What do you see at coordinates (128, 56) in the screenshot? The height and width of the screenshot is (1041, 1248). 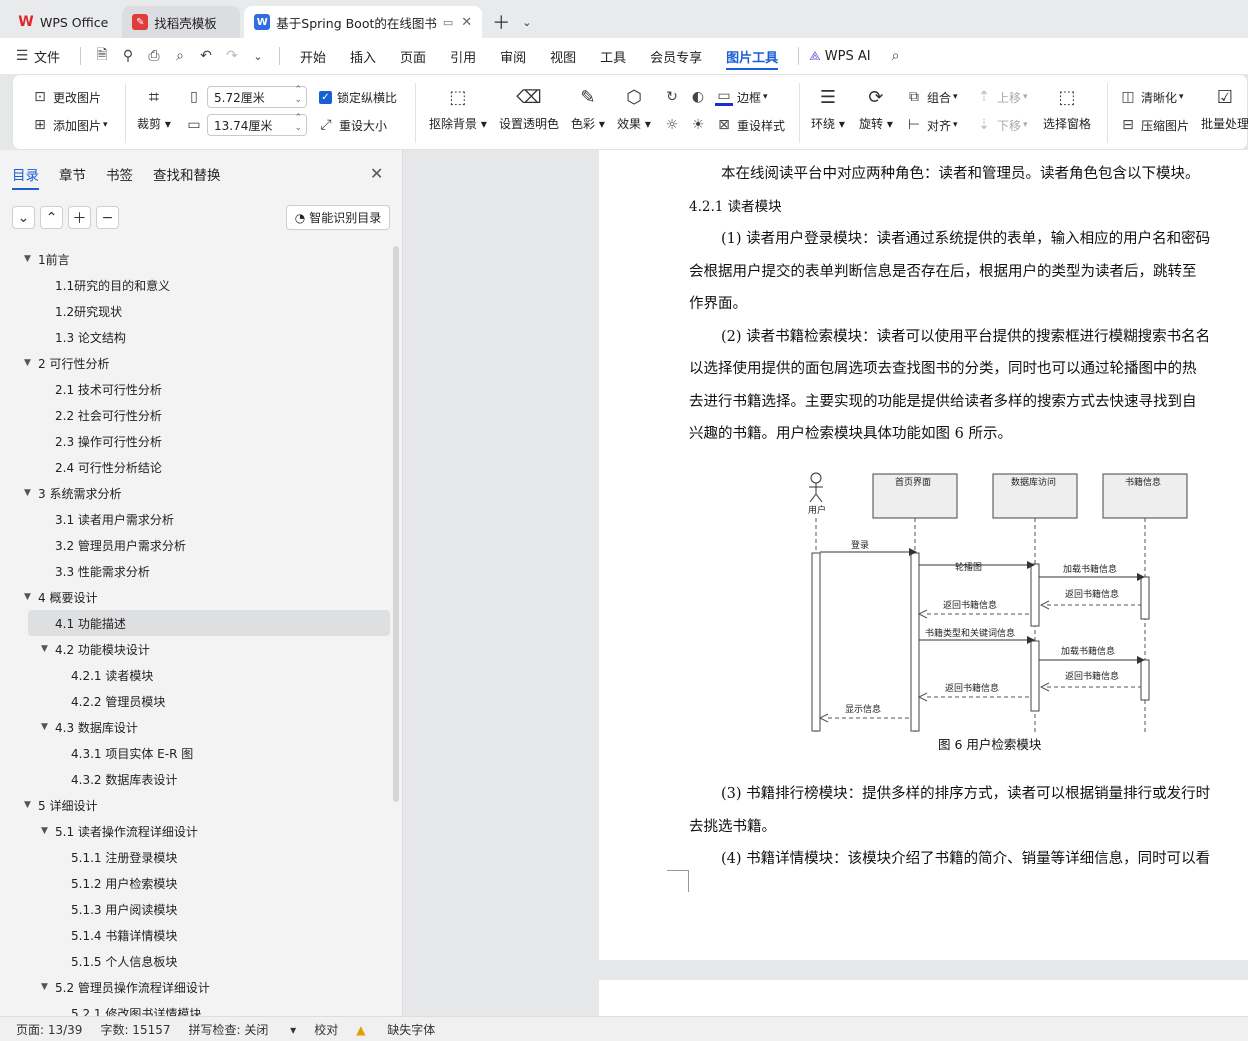 I see `share-icon: ⚲` at bounding box center [128, 56].